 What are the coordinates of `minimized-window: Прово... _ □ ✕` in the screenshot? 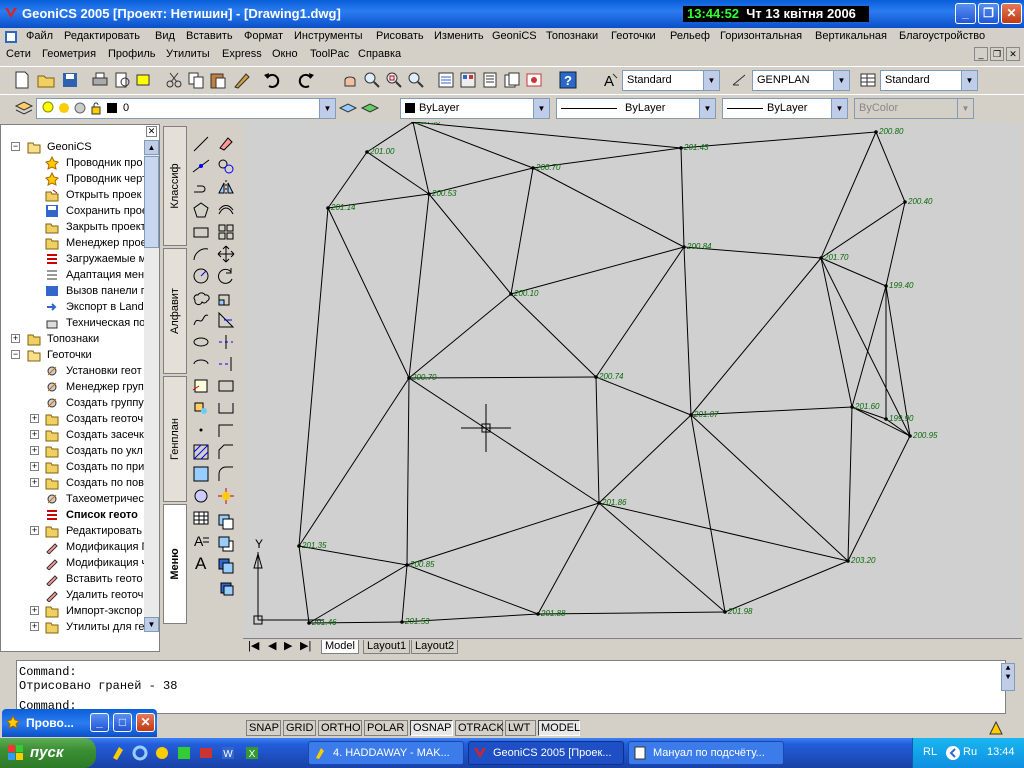 It's located at (79, 723).